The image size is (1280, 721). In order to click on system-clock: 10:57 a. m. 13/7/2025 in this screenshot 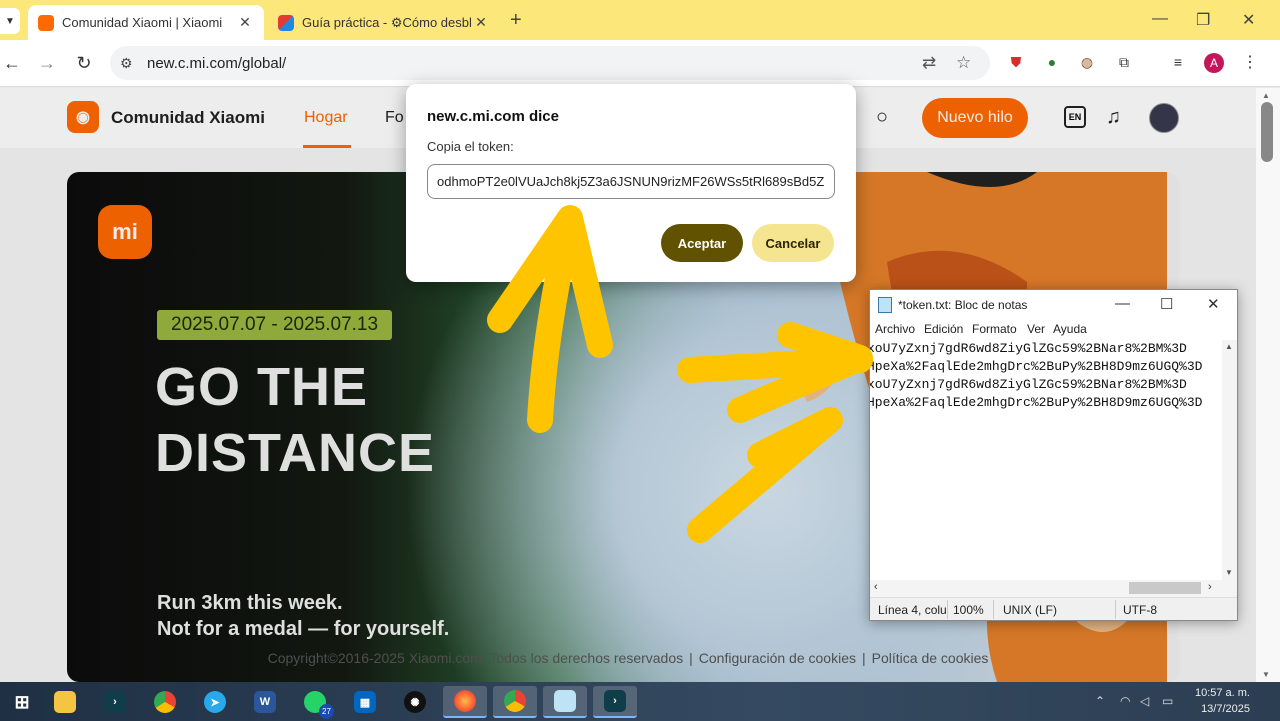, I will do `click(1220, 701)`.